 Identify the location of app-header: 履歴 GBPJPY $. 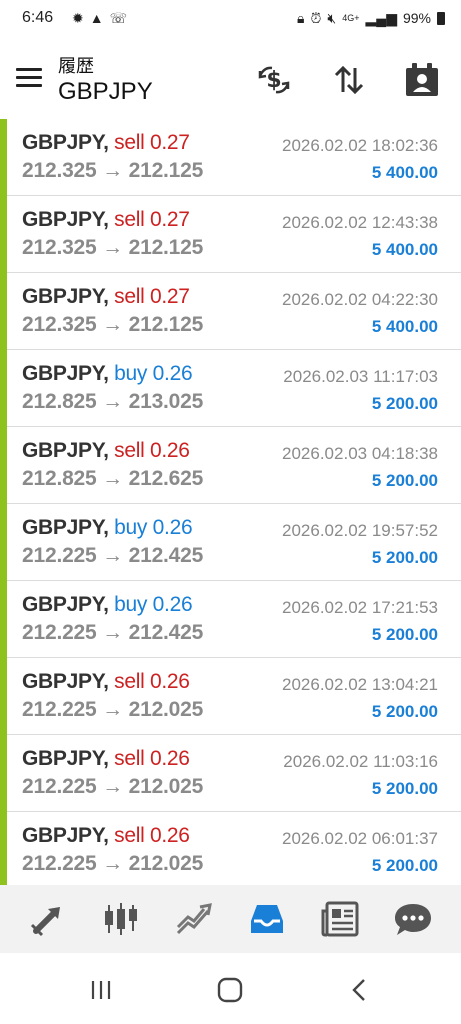
(230, 77).